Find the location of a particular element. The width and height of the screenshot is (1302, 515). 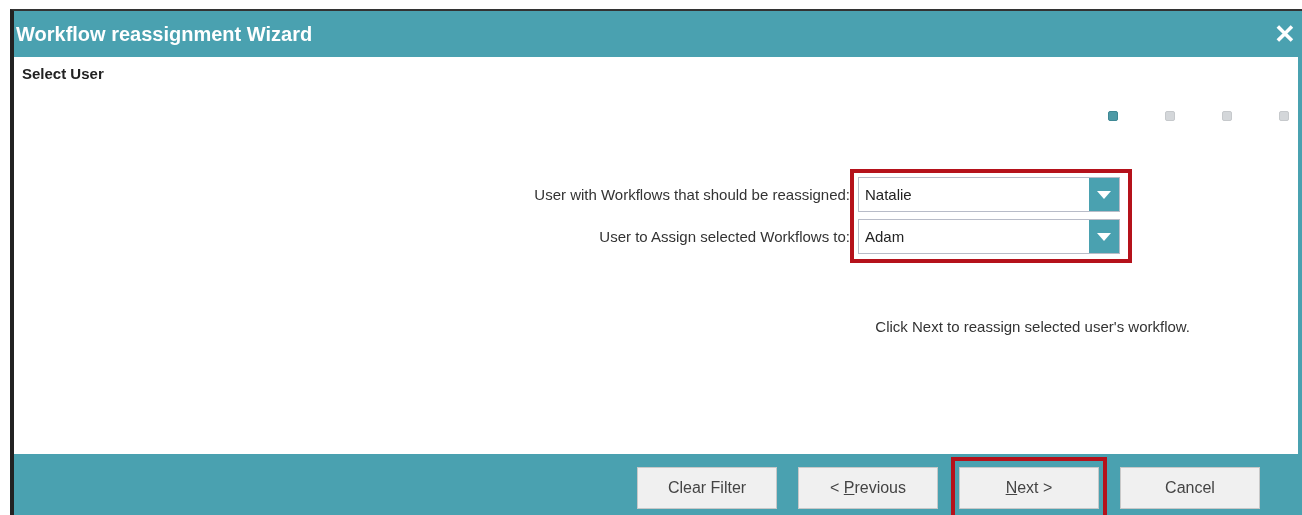

wizard-button: Clear Filter is located at coordinates (707, 488).